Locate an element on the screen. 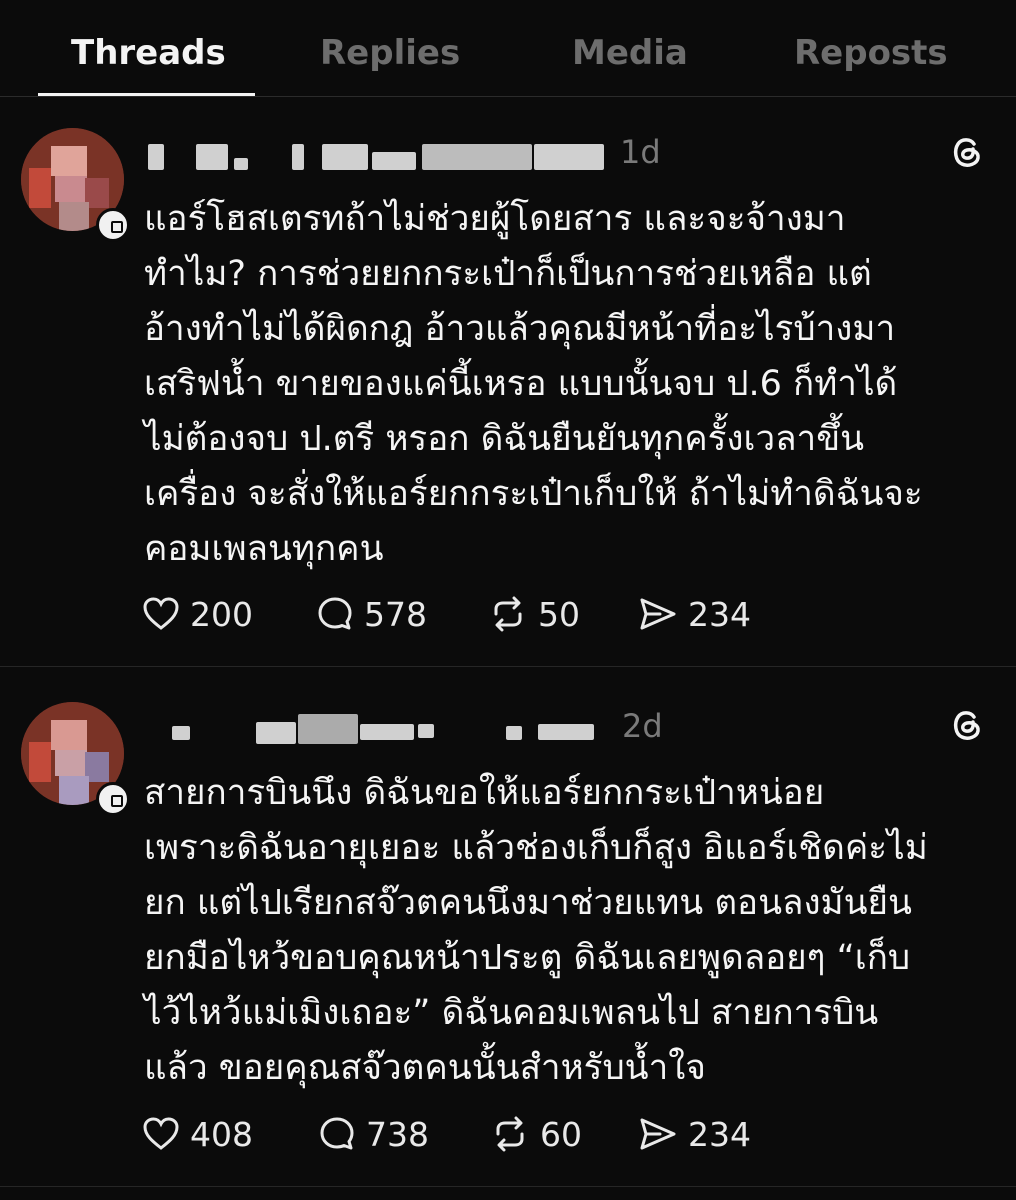 The width and height of the screenshot is (1016, 1200). repost-button: 50 is located at coordinates (533, 614).